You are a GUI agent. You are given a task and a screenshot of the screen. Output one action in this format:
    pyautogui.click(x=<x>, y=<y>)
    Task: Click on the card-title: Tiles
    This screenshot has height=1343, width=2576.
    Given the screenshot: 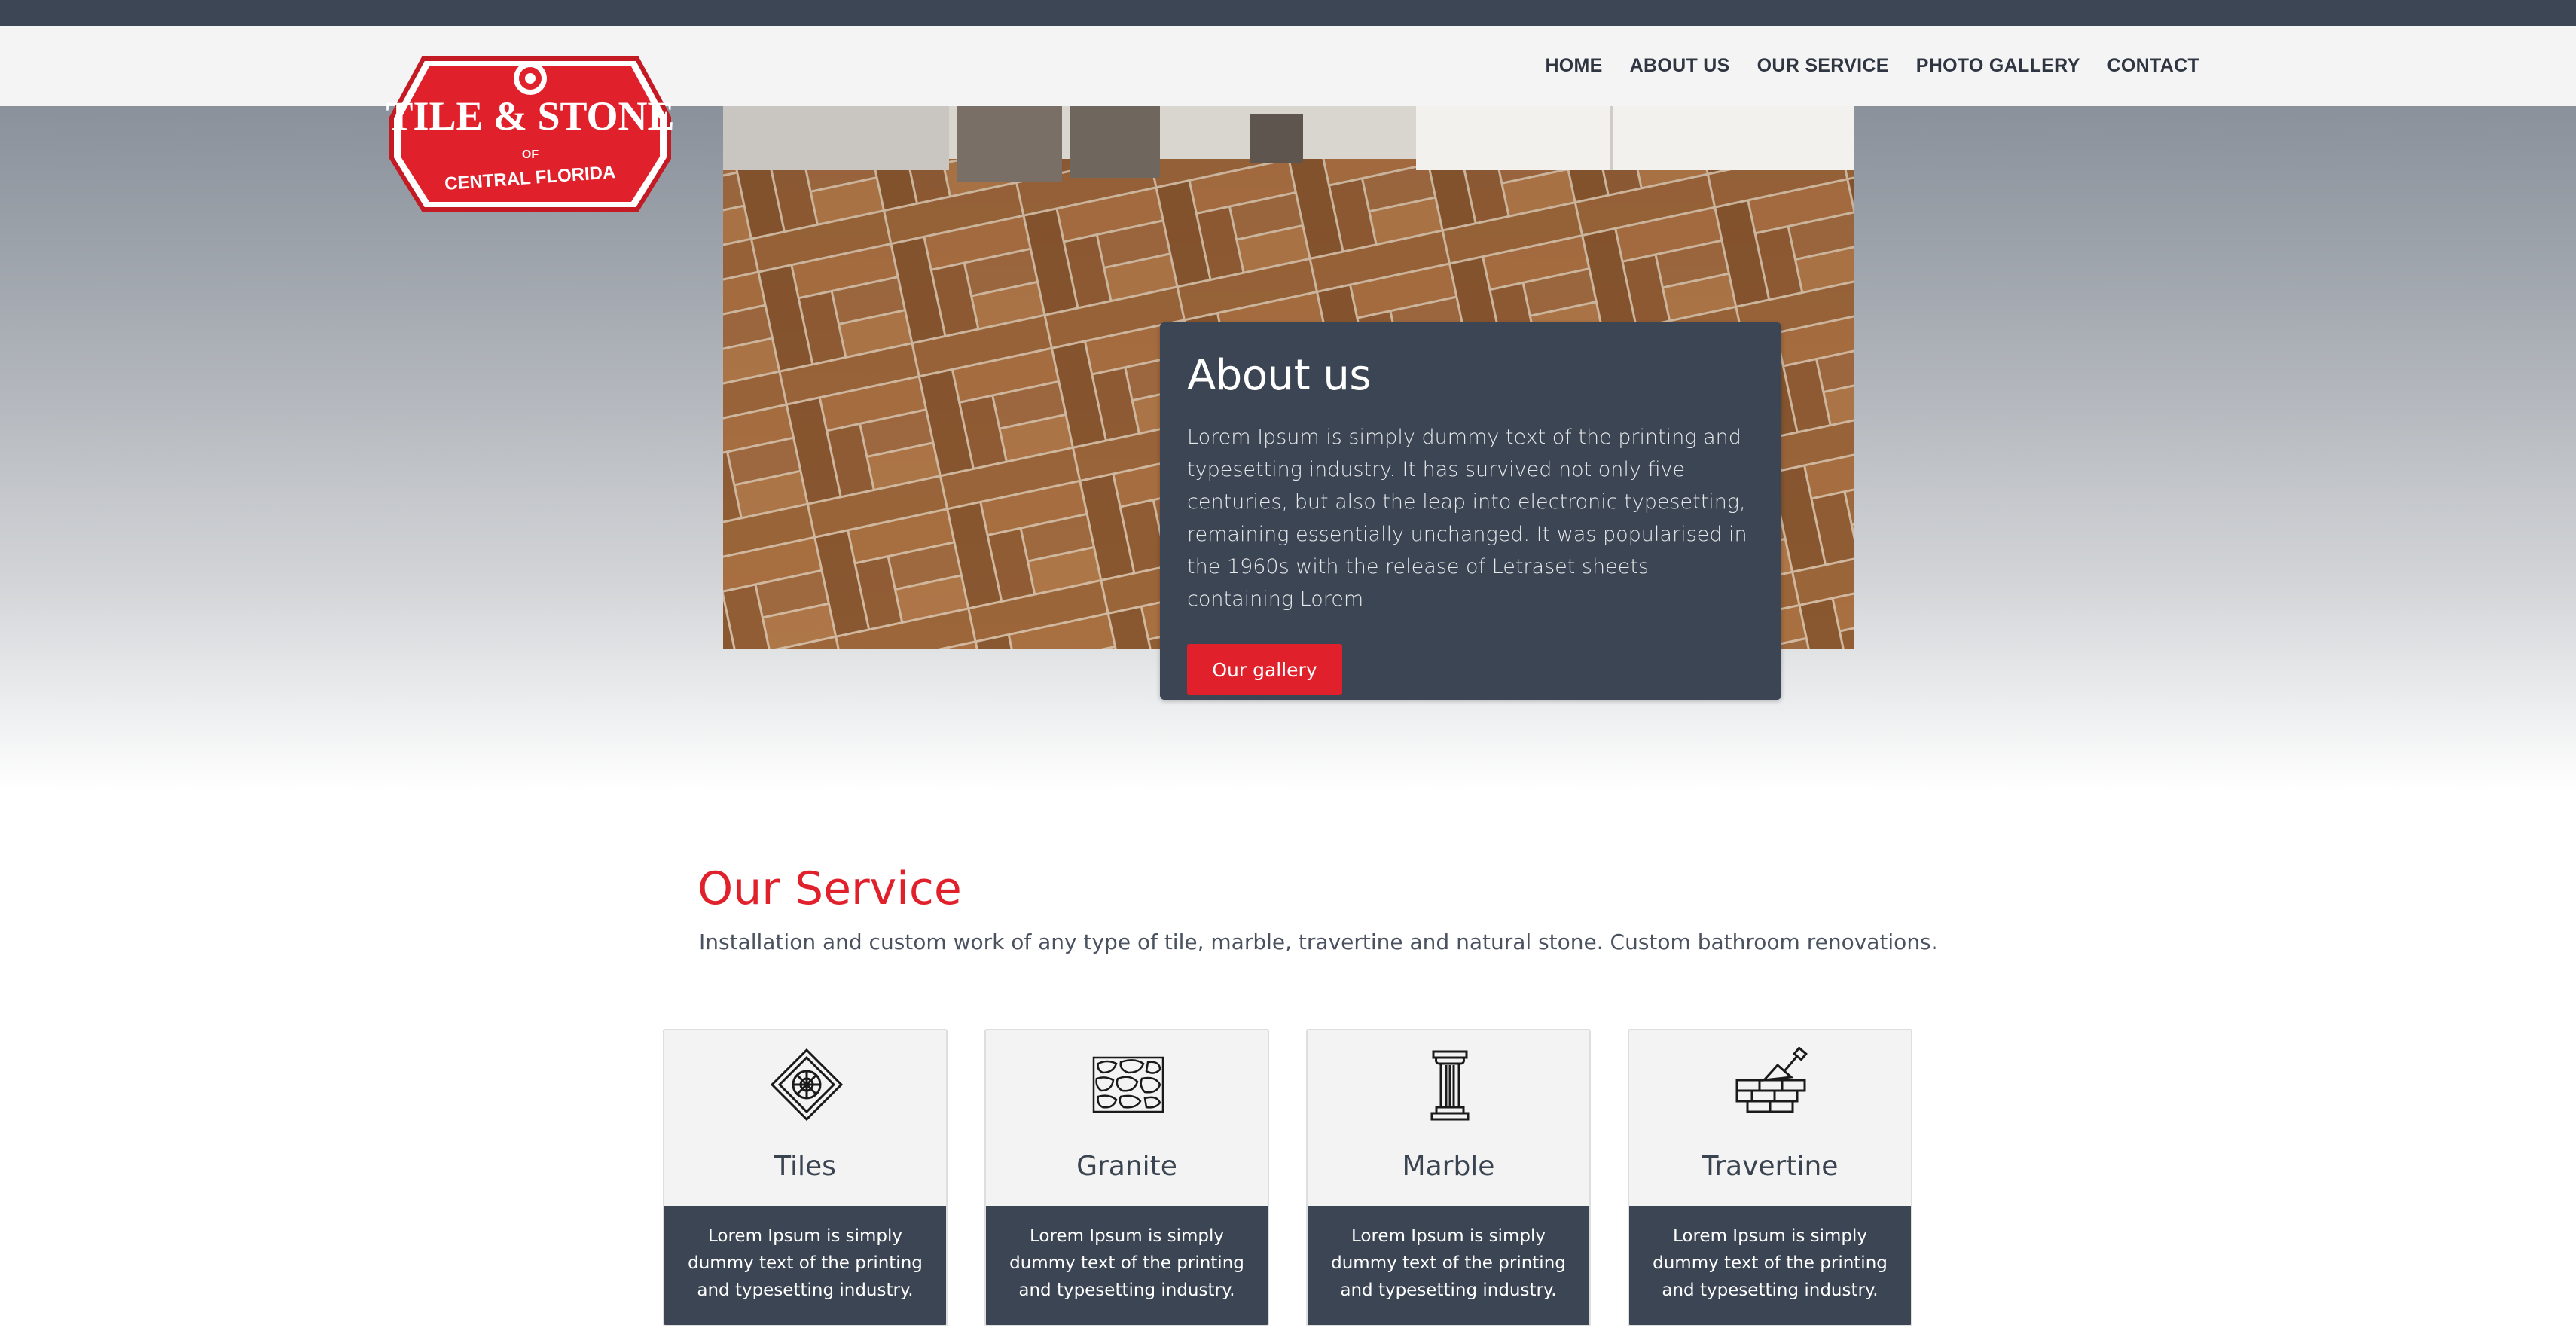 What is the action you would take?
    pyautogui.click(x=805, y=1166)
    